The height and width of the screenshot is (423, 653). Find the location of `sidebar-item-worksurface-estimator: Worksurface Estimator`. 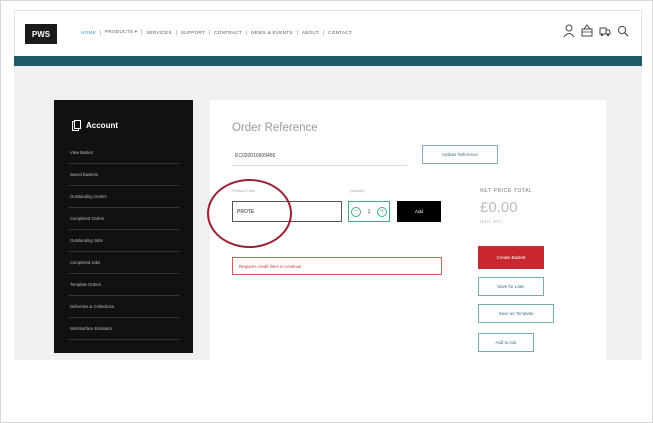

sidebar-item-worksurface-estimator: Worksurface Estimator is located at coordinates (124, 329).